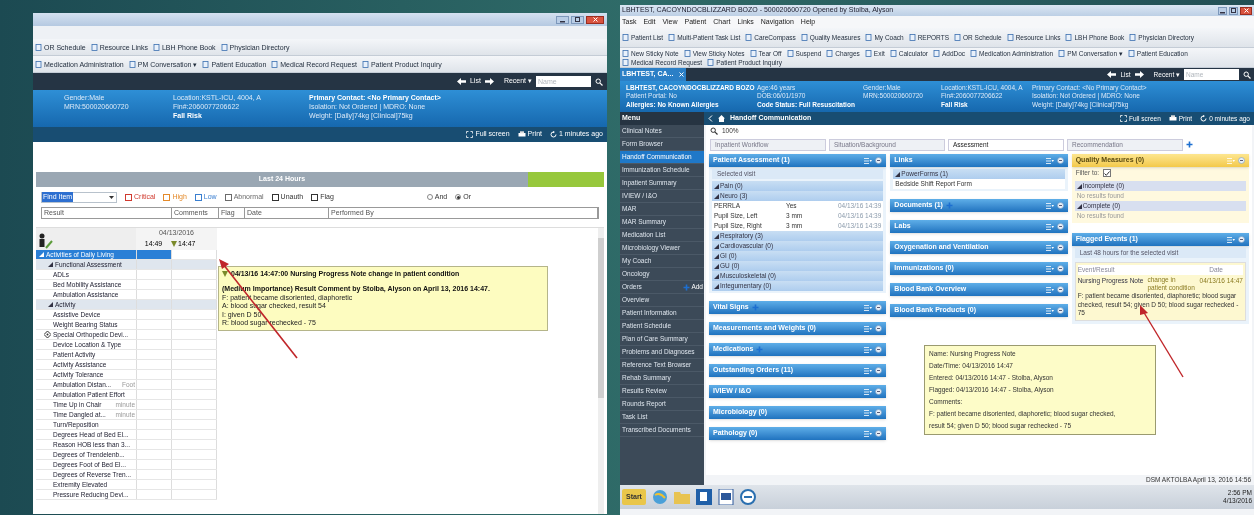 This screenshot has height=515, width=1254. Describe the element at coordinates (111, 197) in the screenshot. I see `dropdown-caret-icon` at that location.